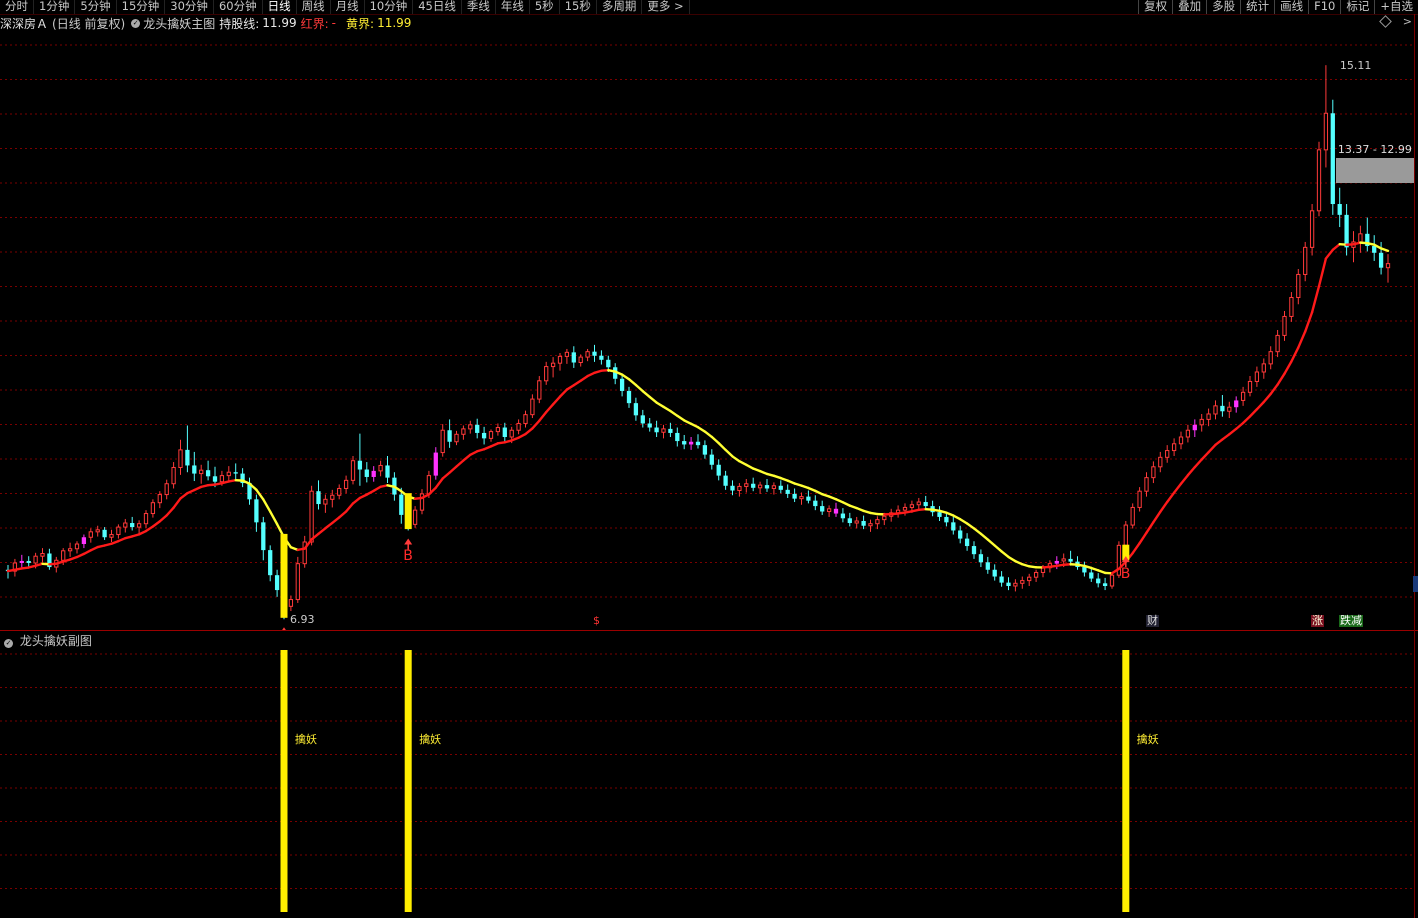  I want to click on tool-button: 多股, so click(1223, 7).